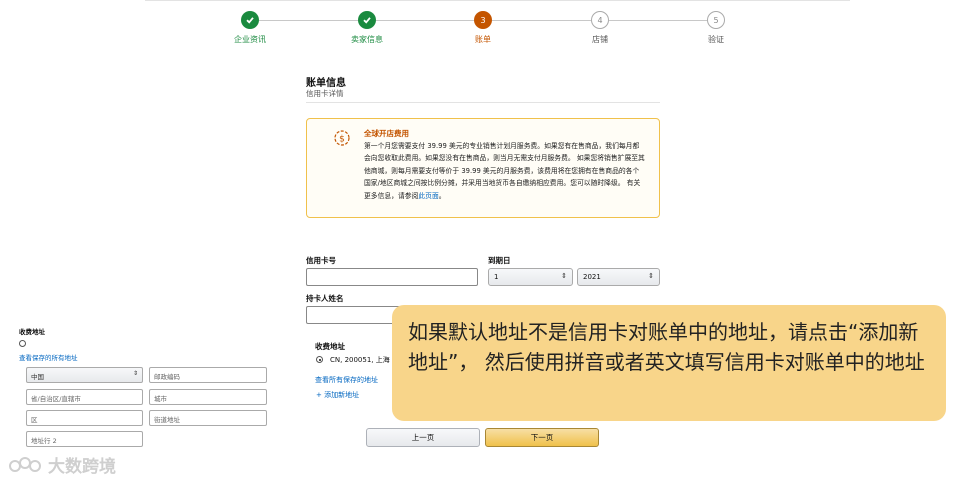 The height and width of the screenshot is (483, 954). Describe the element at coordinates (337, 395) in the screenshot. I see `add-new-address-link: + 添加新地址` at that location.